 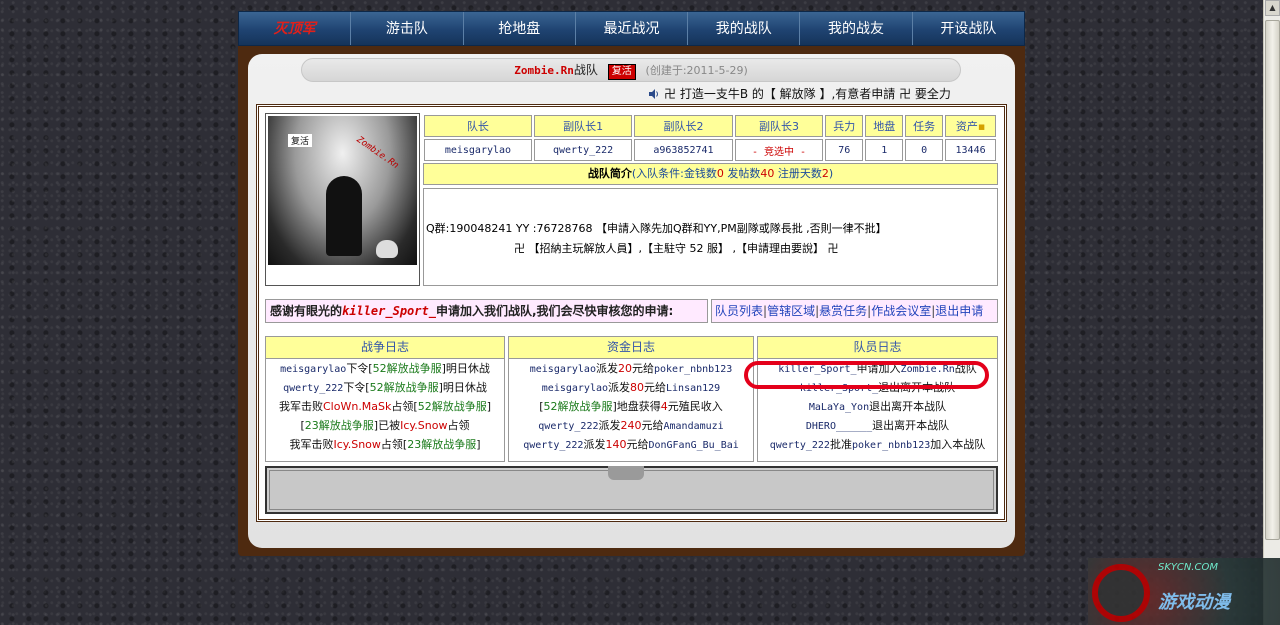 I want to click on header-tasks: 任务, so click(x=924, y=126).